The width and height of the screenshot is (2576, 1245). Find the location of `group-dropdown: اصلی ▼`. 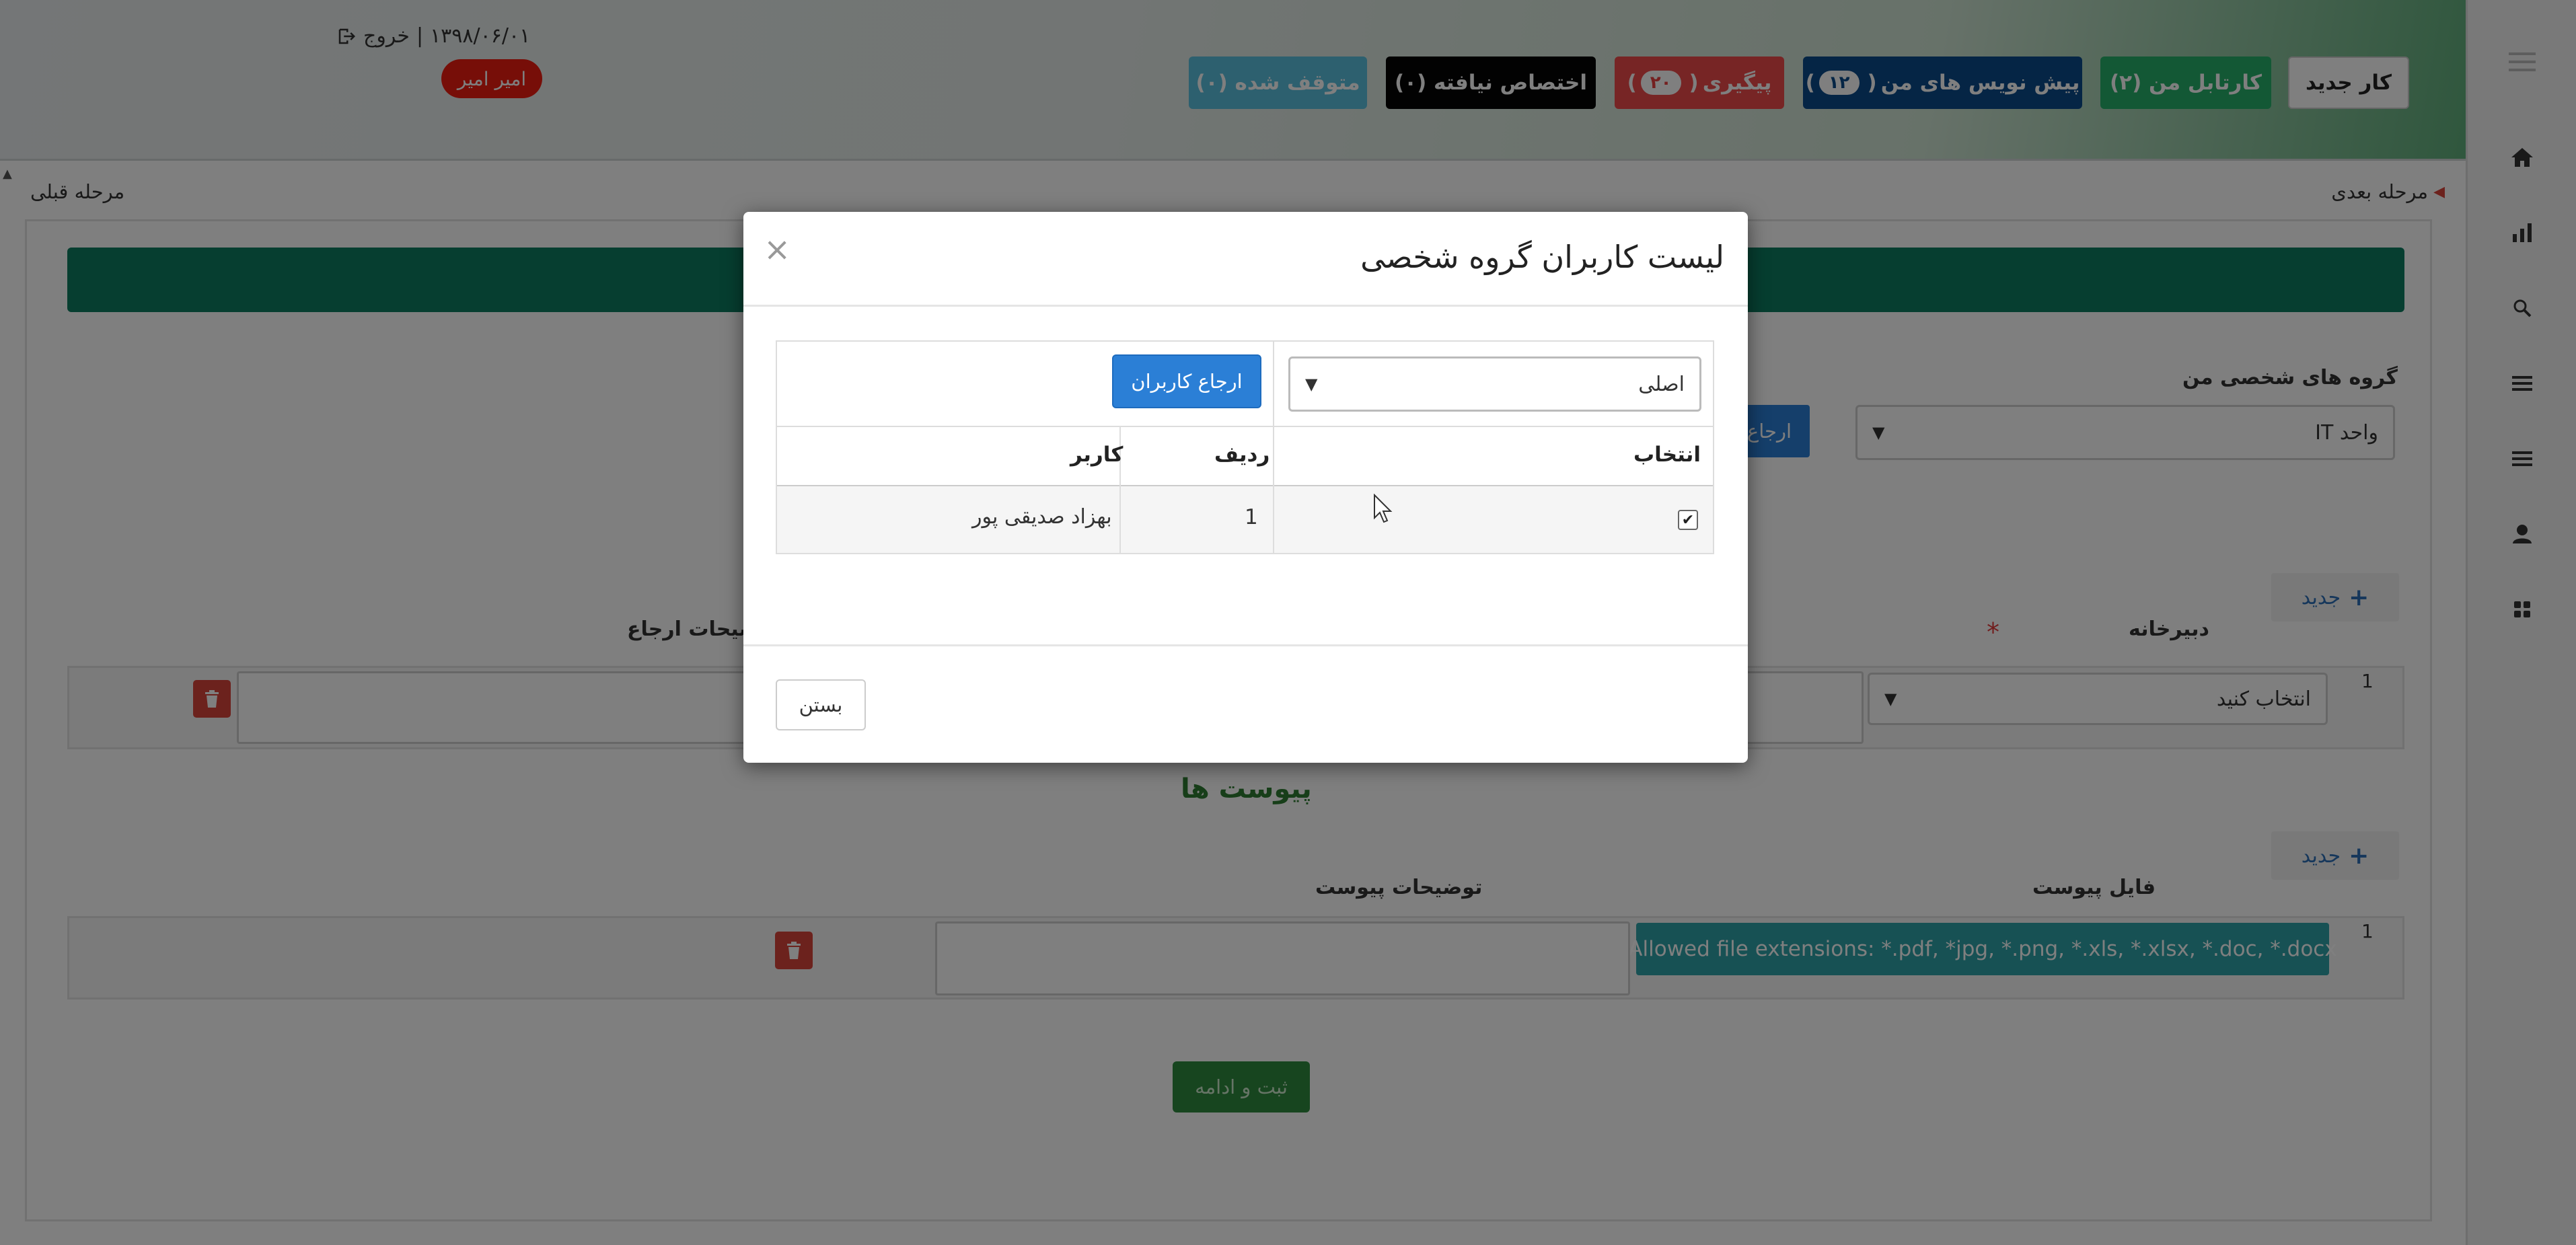

group-dropdown: اصلی ▼ is located at coordinates (1494, 384).